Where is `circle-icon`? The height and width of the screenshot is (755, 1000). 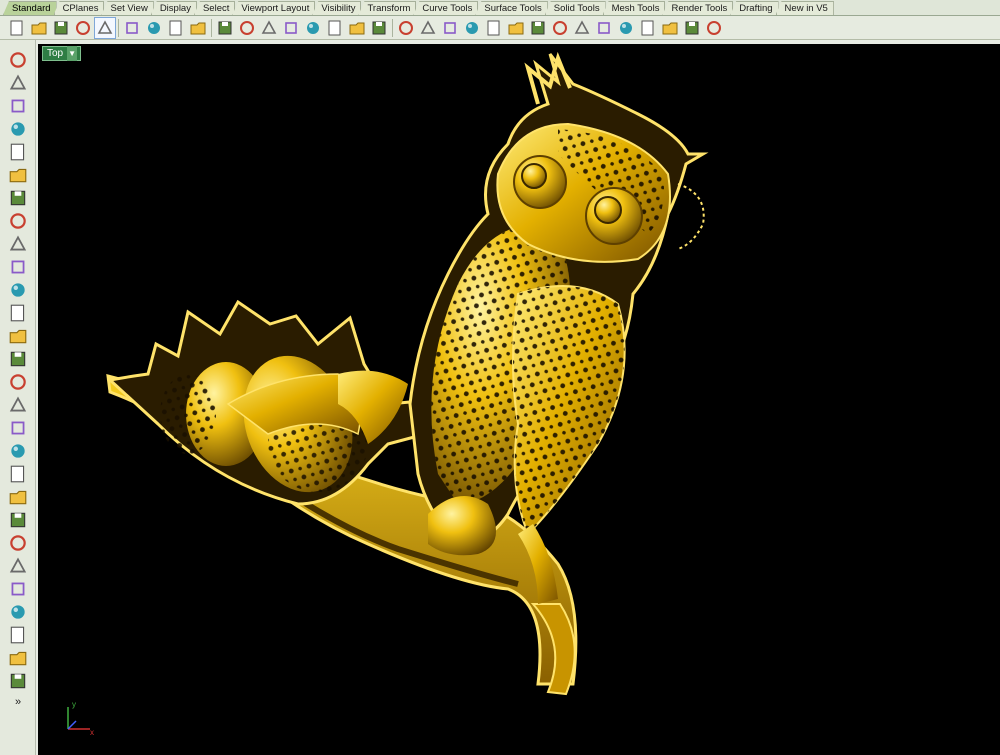
circle-icon is located at coordinates (18, 151).